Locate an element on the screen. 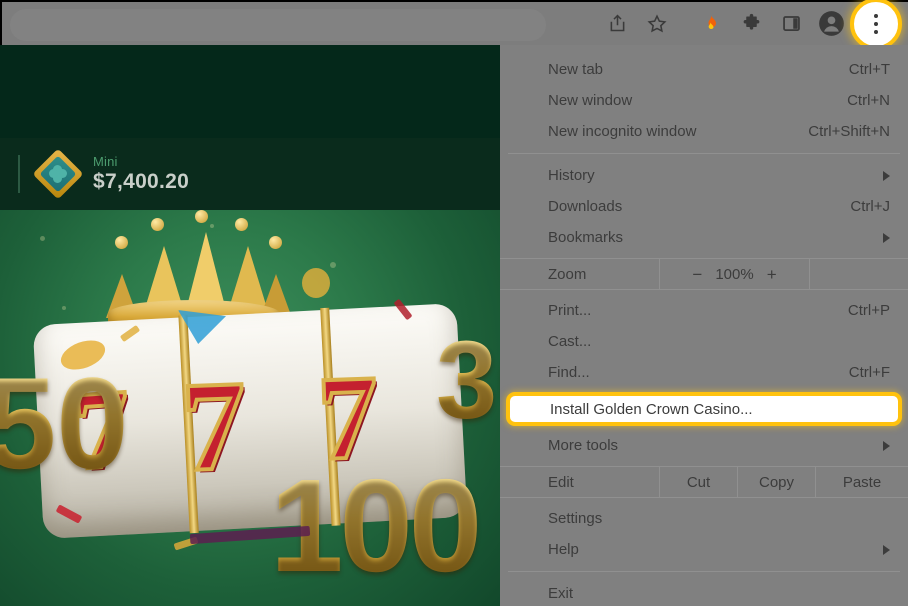  menu-item-label: New tab is located at coordinates (576, 69).